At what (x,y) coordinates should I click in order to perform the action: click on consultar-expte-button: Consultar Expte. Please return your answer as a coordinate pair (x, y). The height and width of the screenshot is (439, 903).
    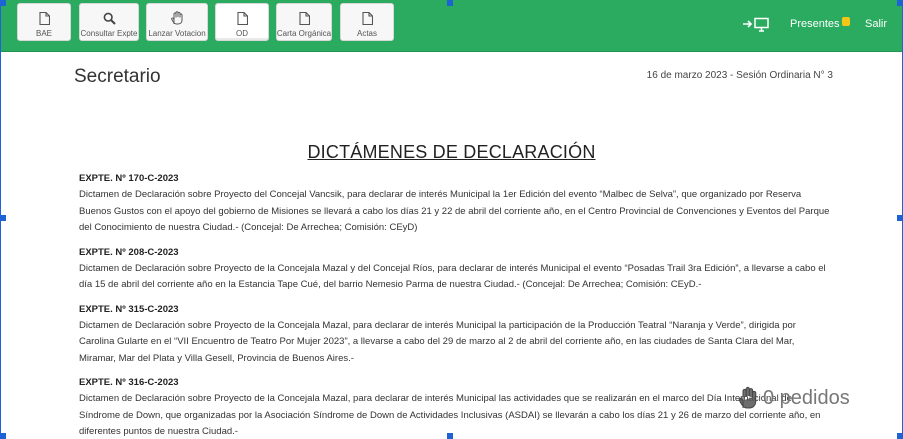
    Looking at the image, I should click on (109, 22).